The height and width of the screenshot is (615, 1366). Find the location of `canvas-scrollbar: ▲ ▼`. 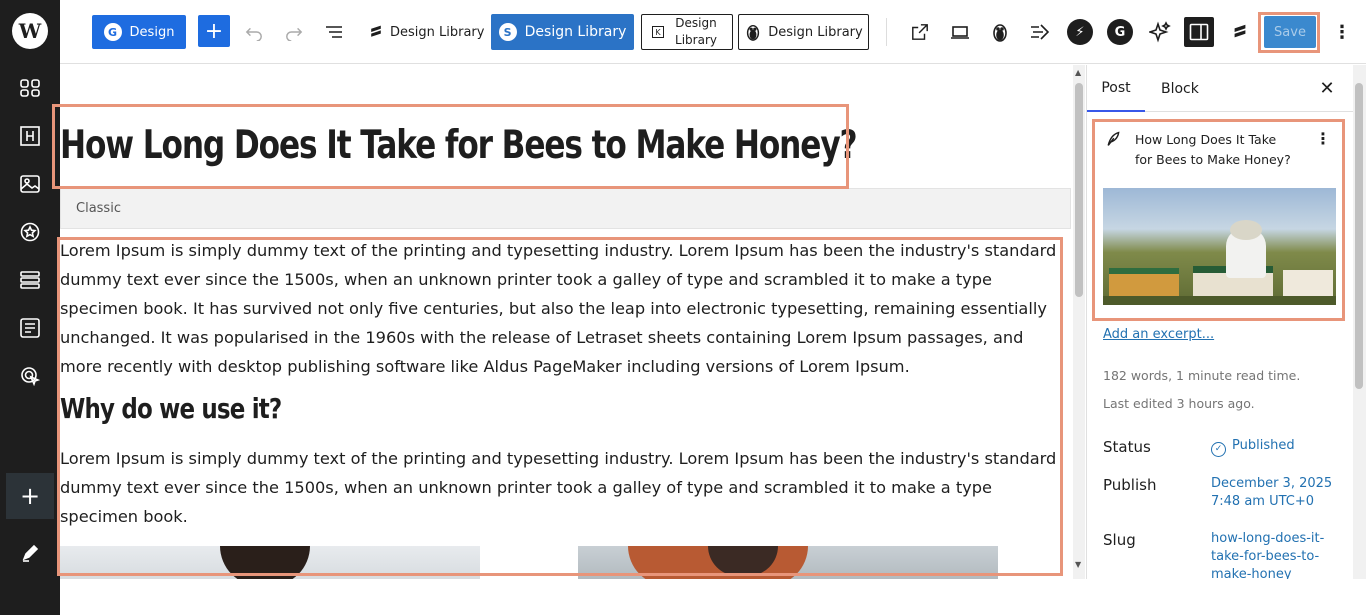

canvas-scrollbar: ▲ ▼ is located at coordinates (1079, 322).